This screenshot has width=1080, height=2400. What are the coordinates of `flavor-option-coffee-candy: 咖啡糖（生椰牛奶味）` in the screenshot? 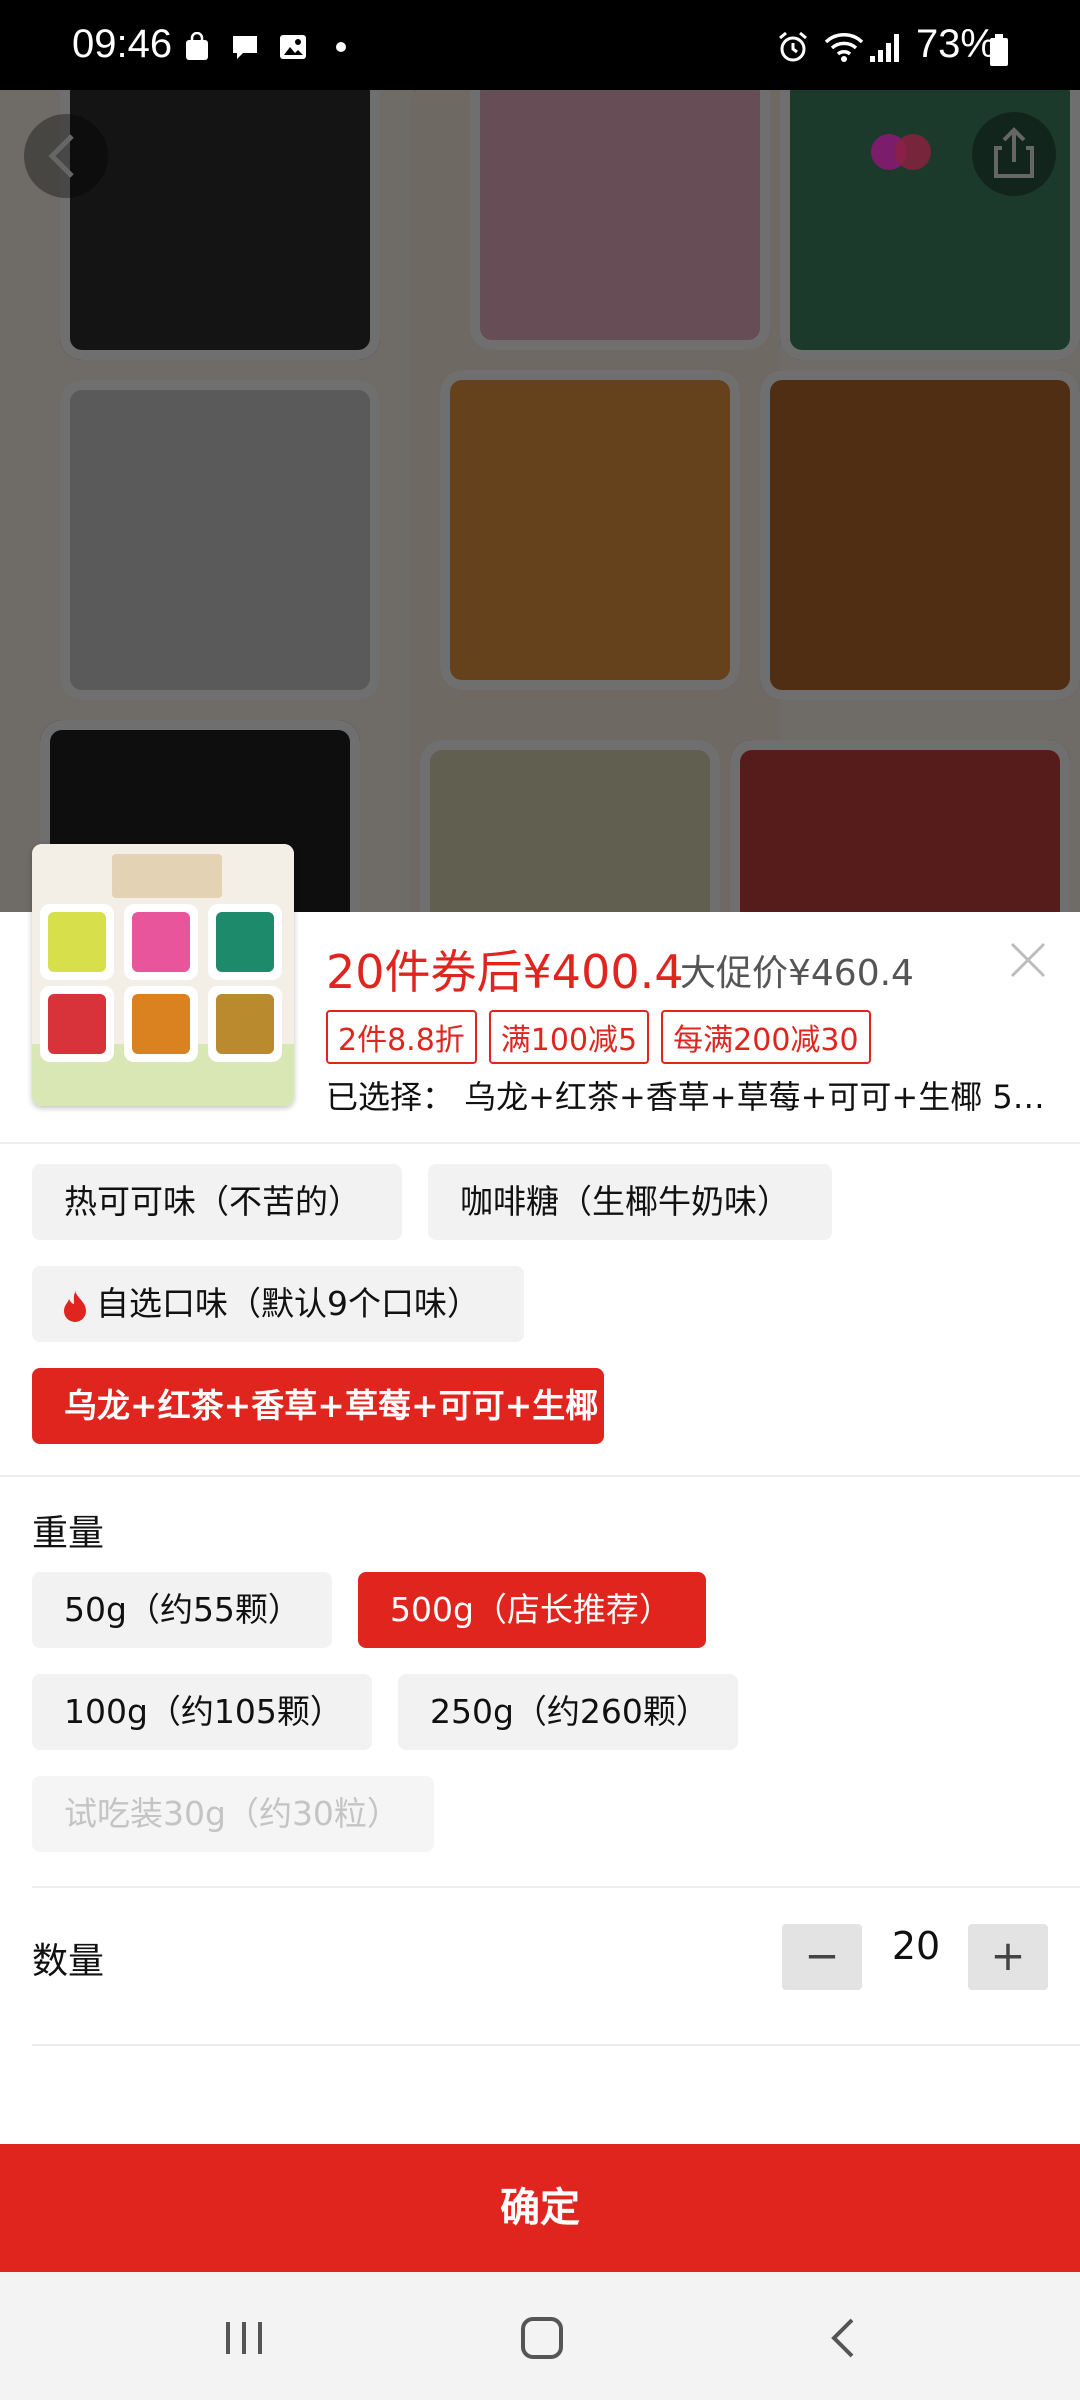 It's located at (630, 1202).